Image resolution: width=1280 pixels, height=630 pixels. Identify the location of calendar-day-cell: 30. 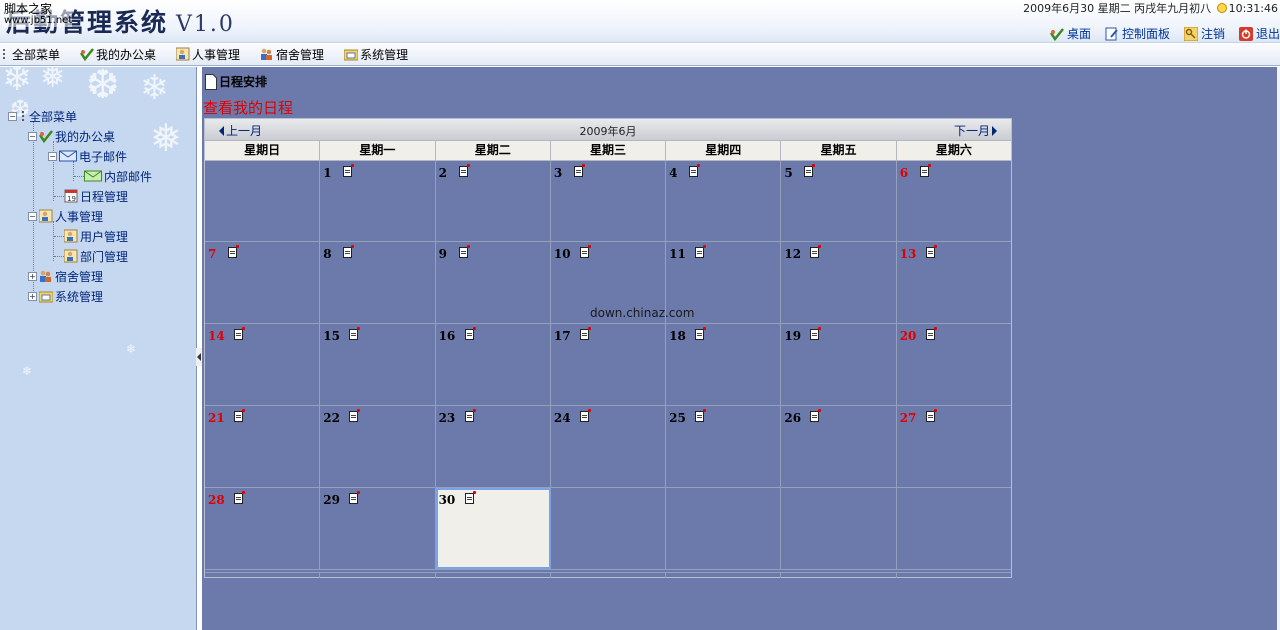
(493, 528).